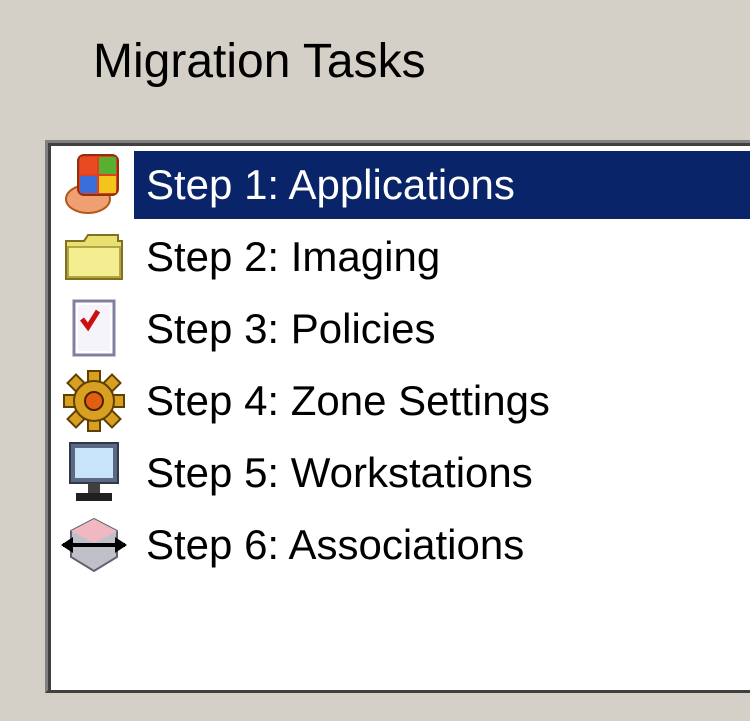  I want to click on task-item-workstations: Step 5: Workstations, so click(402, 473).